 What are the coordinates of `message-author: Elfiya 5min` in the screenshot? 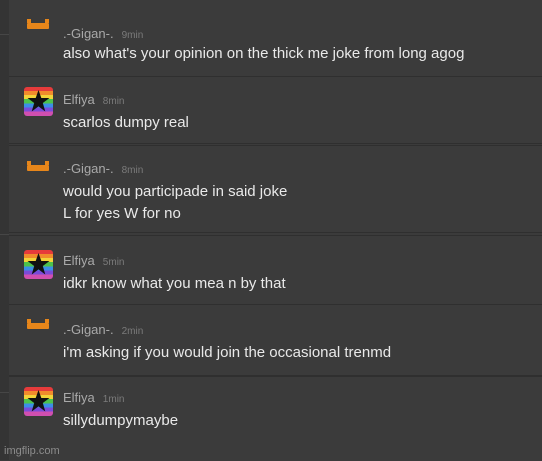 It's located at (93, 260).